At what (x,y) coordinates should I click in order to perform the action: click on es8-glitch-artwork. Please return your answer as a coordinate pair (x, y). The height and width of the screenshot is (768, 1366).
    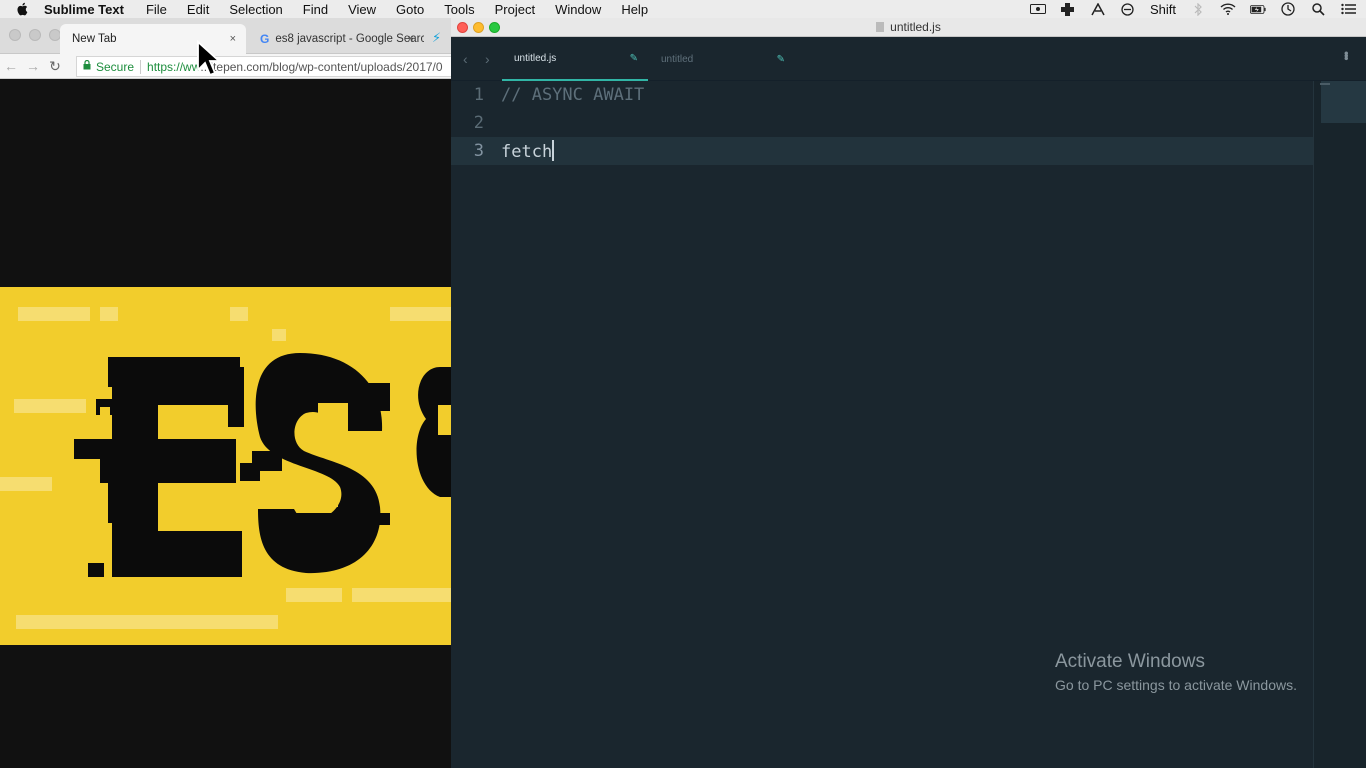
    Looking at the image, I should click on (226, 468).